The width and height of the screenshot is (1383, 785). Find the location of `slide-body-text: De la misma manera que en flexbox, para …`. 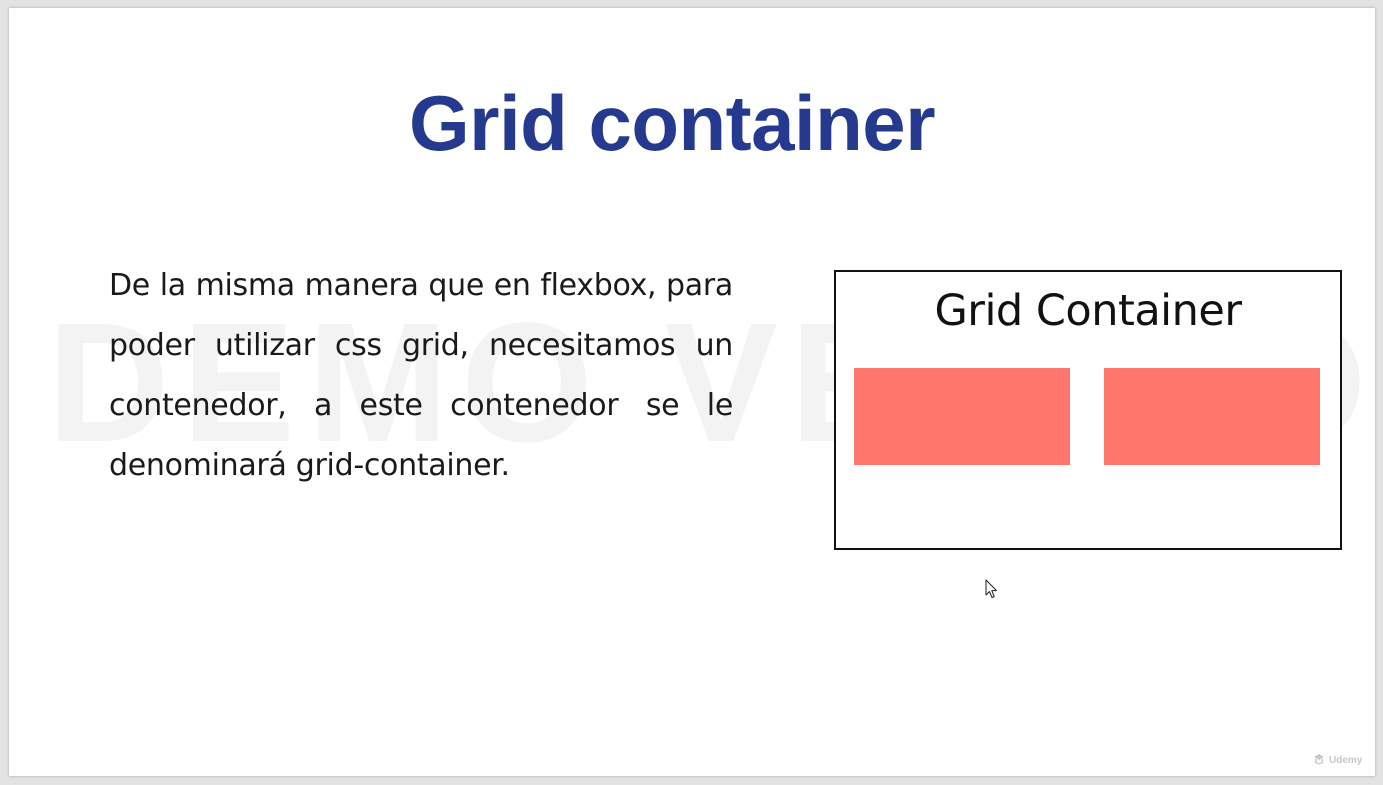

slide-body-text: De la misma manera que en flexbox, para … is located at coordinates (421, 375).